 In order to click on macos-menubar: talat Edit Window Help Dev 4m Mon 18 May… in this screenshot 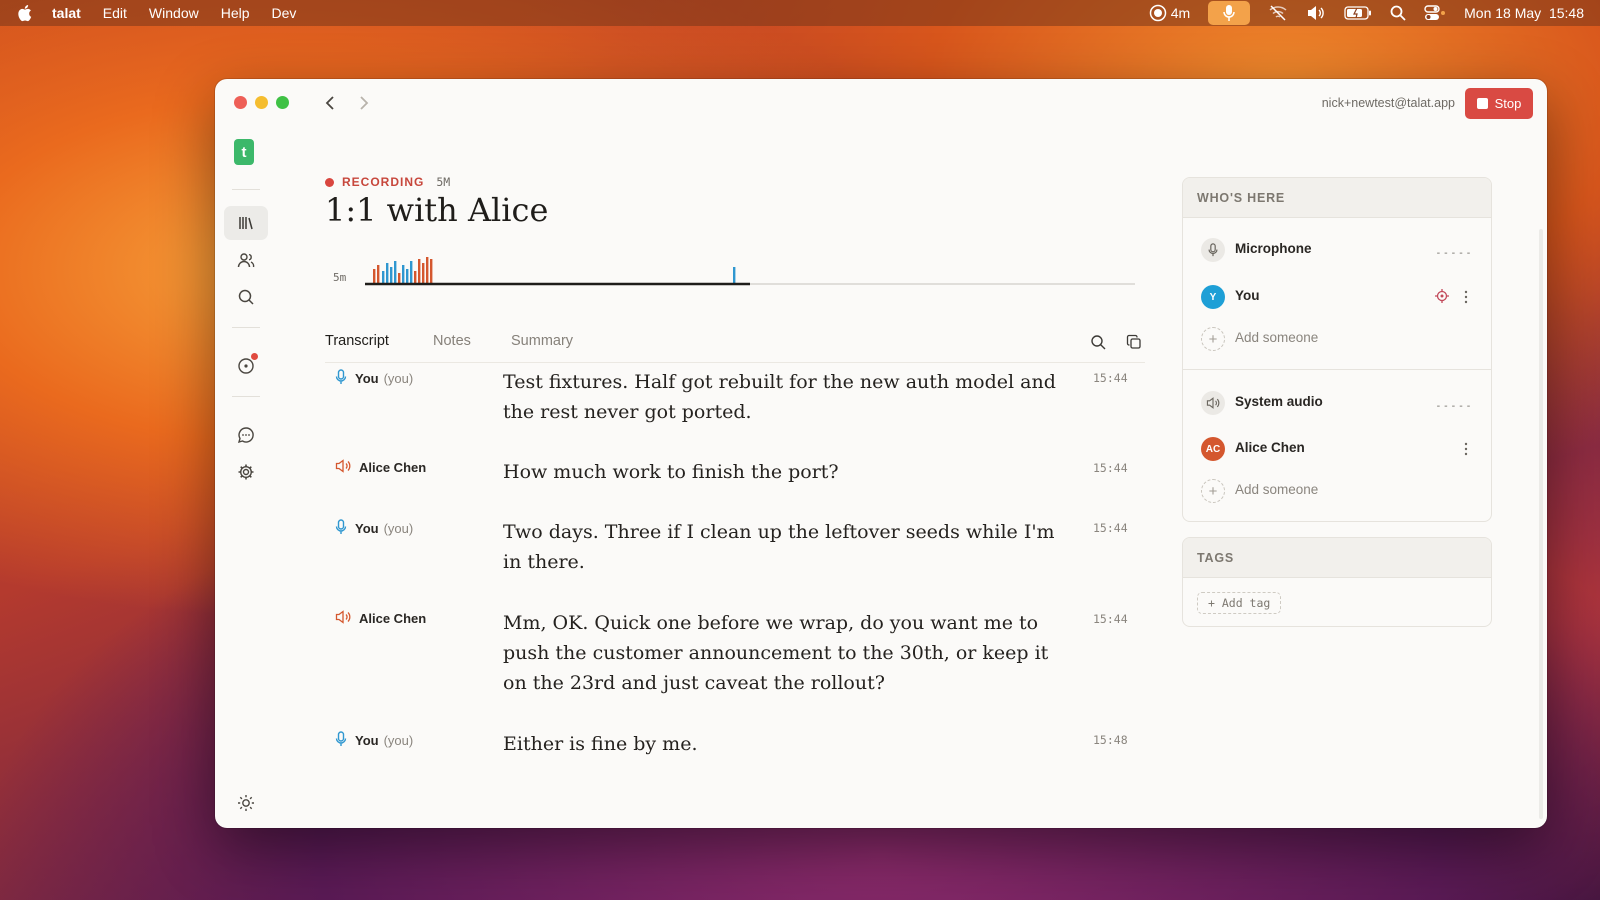, I will do `click(800, 13)`.